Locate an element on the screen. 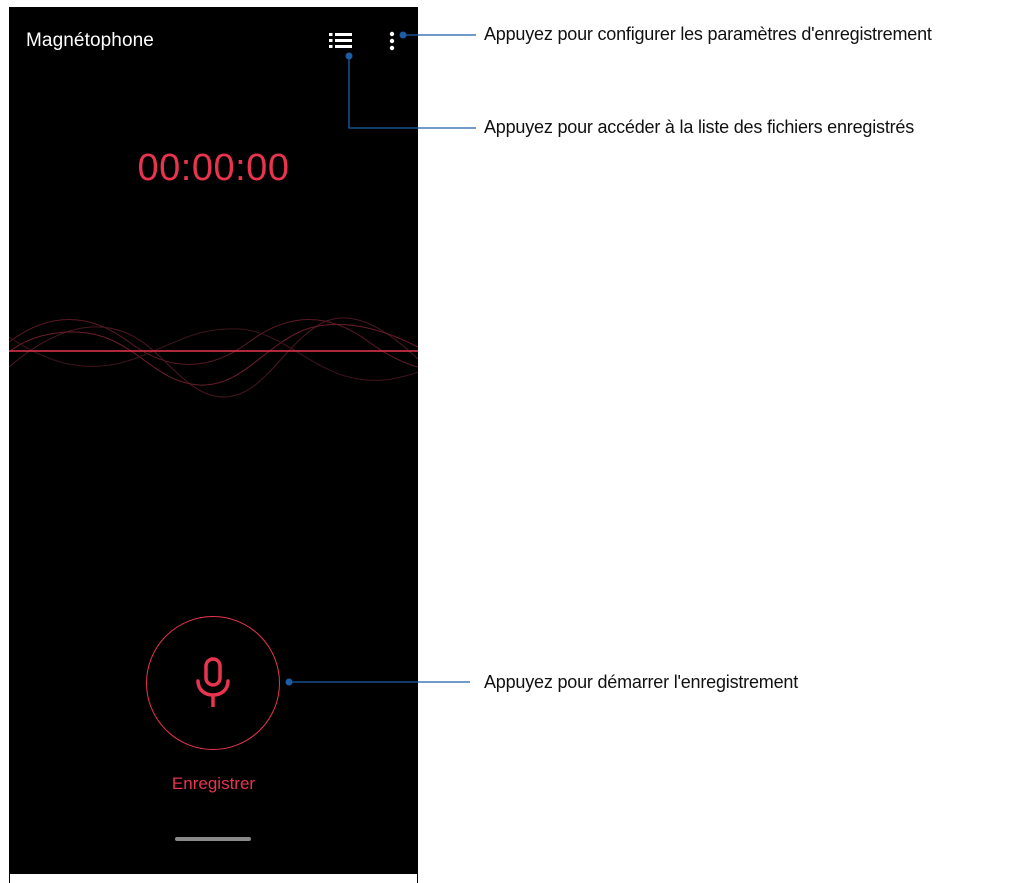  recordings-list-button is located at coordinates (342, 42).